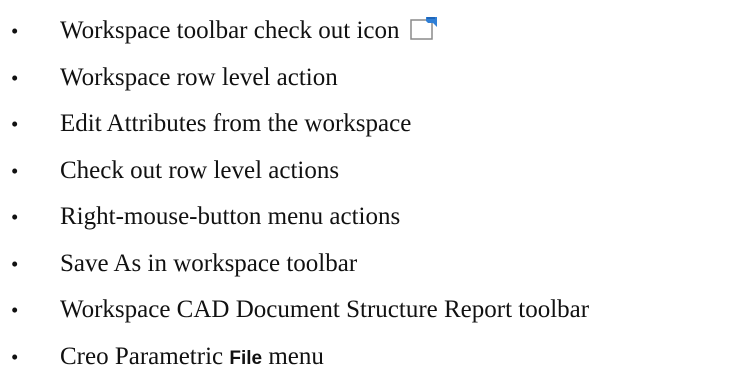 Image resolution: width=733 pixels, height=385 pixels. Describe the element at coordinates (230, 216) in the screenshot. I see `list-item-label: Right-mouse-button menu actions` at that location.